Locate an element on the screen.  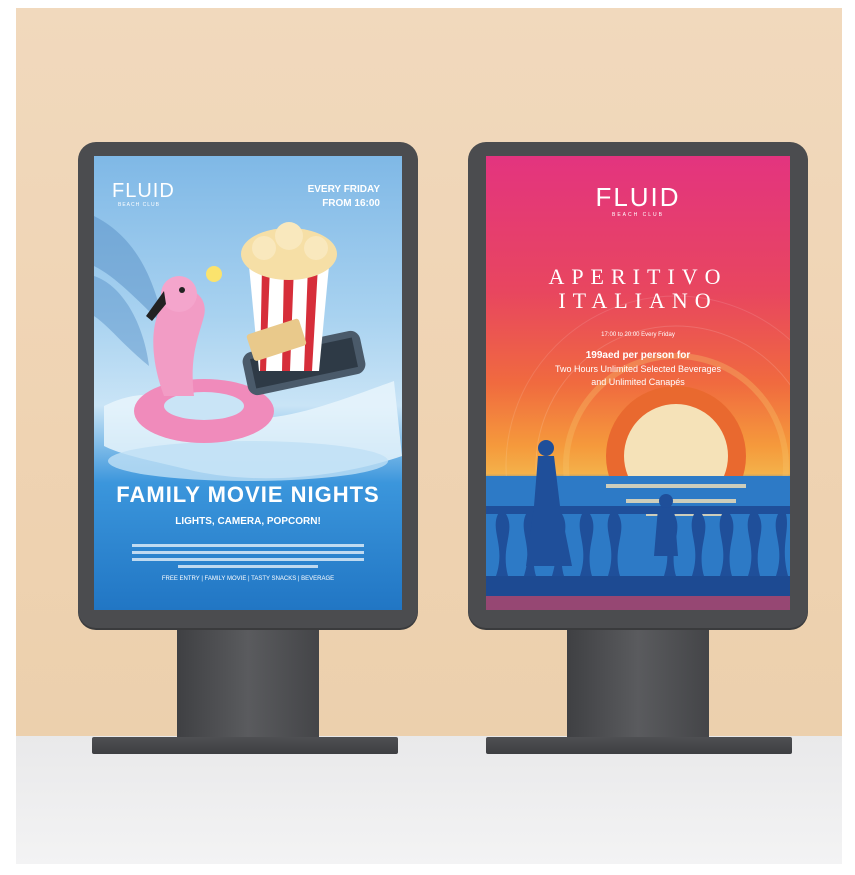
left-poster-subtitle: LIGHTS, CAMERA, POPCORN! is located at coordinates (248, 521).